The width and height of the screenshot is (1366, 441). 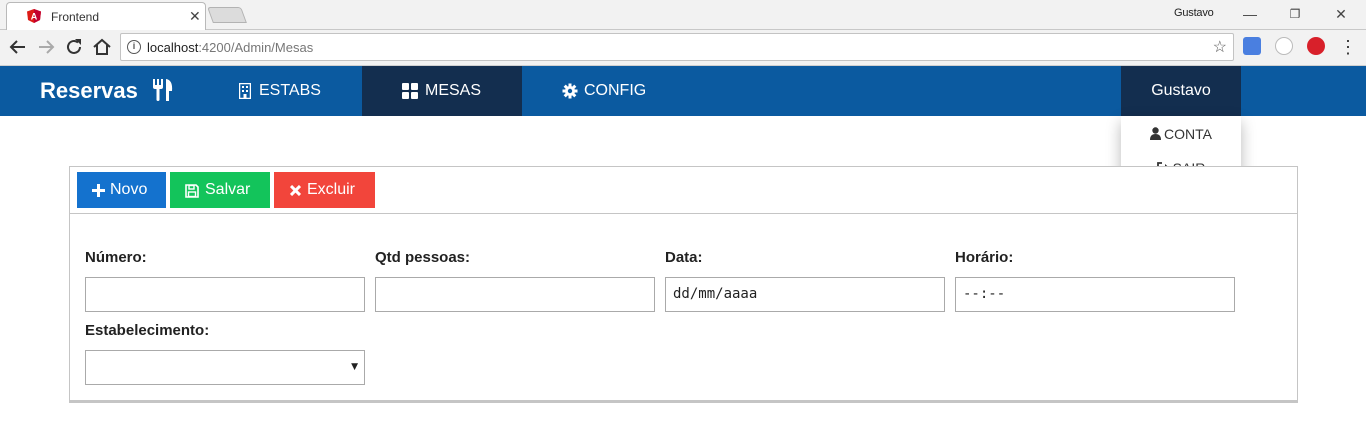 I want to click on qtd-pessoas-input, so click(x=515, y=294).